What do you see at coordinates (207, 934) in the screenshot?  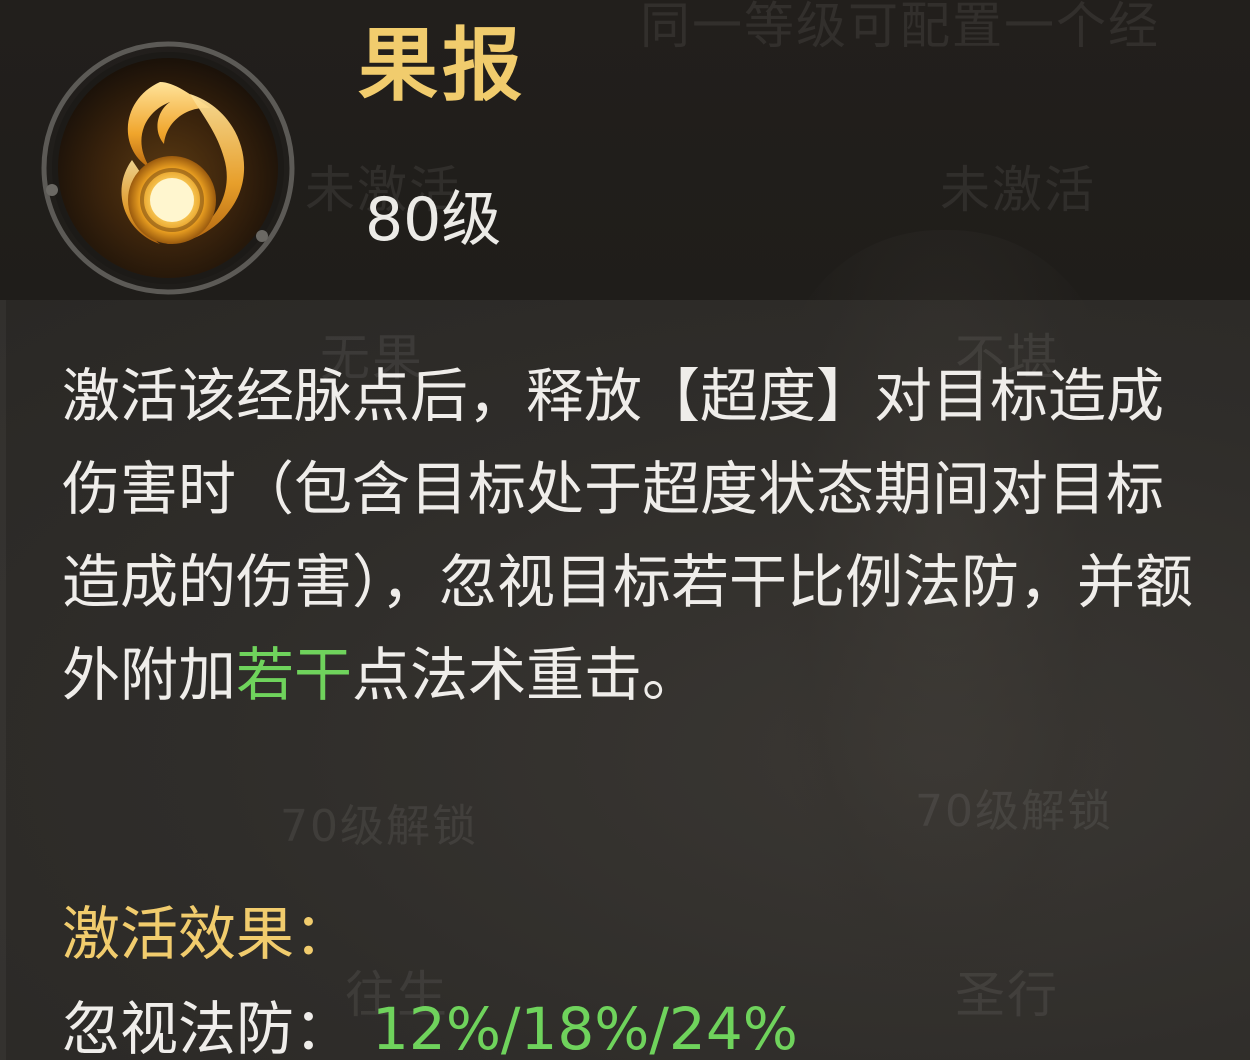 I see `effect-title: 激活效果：` at bounding box center [207, 934].